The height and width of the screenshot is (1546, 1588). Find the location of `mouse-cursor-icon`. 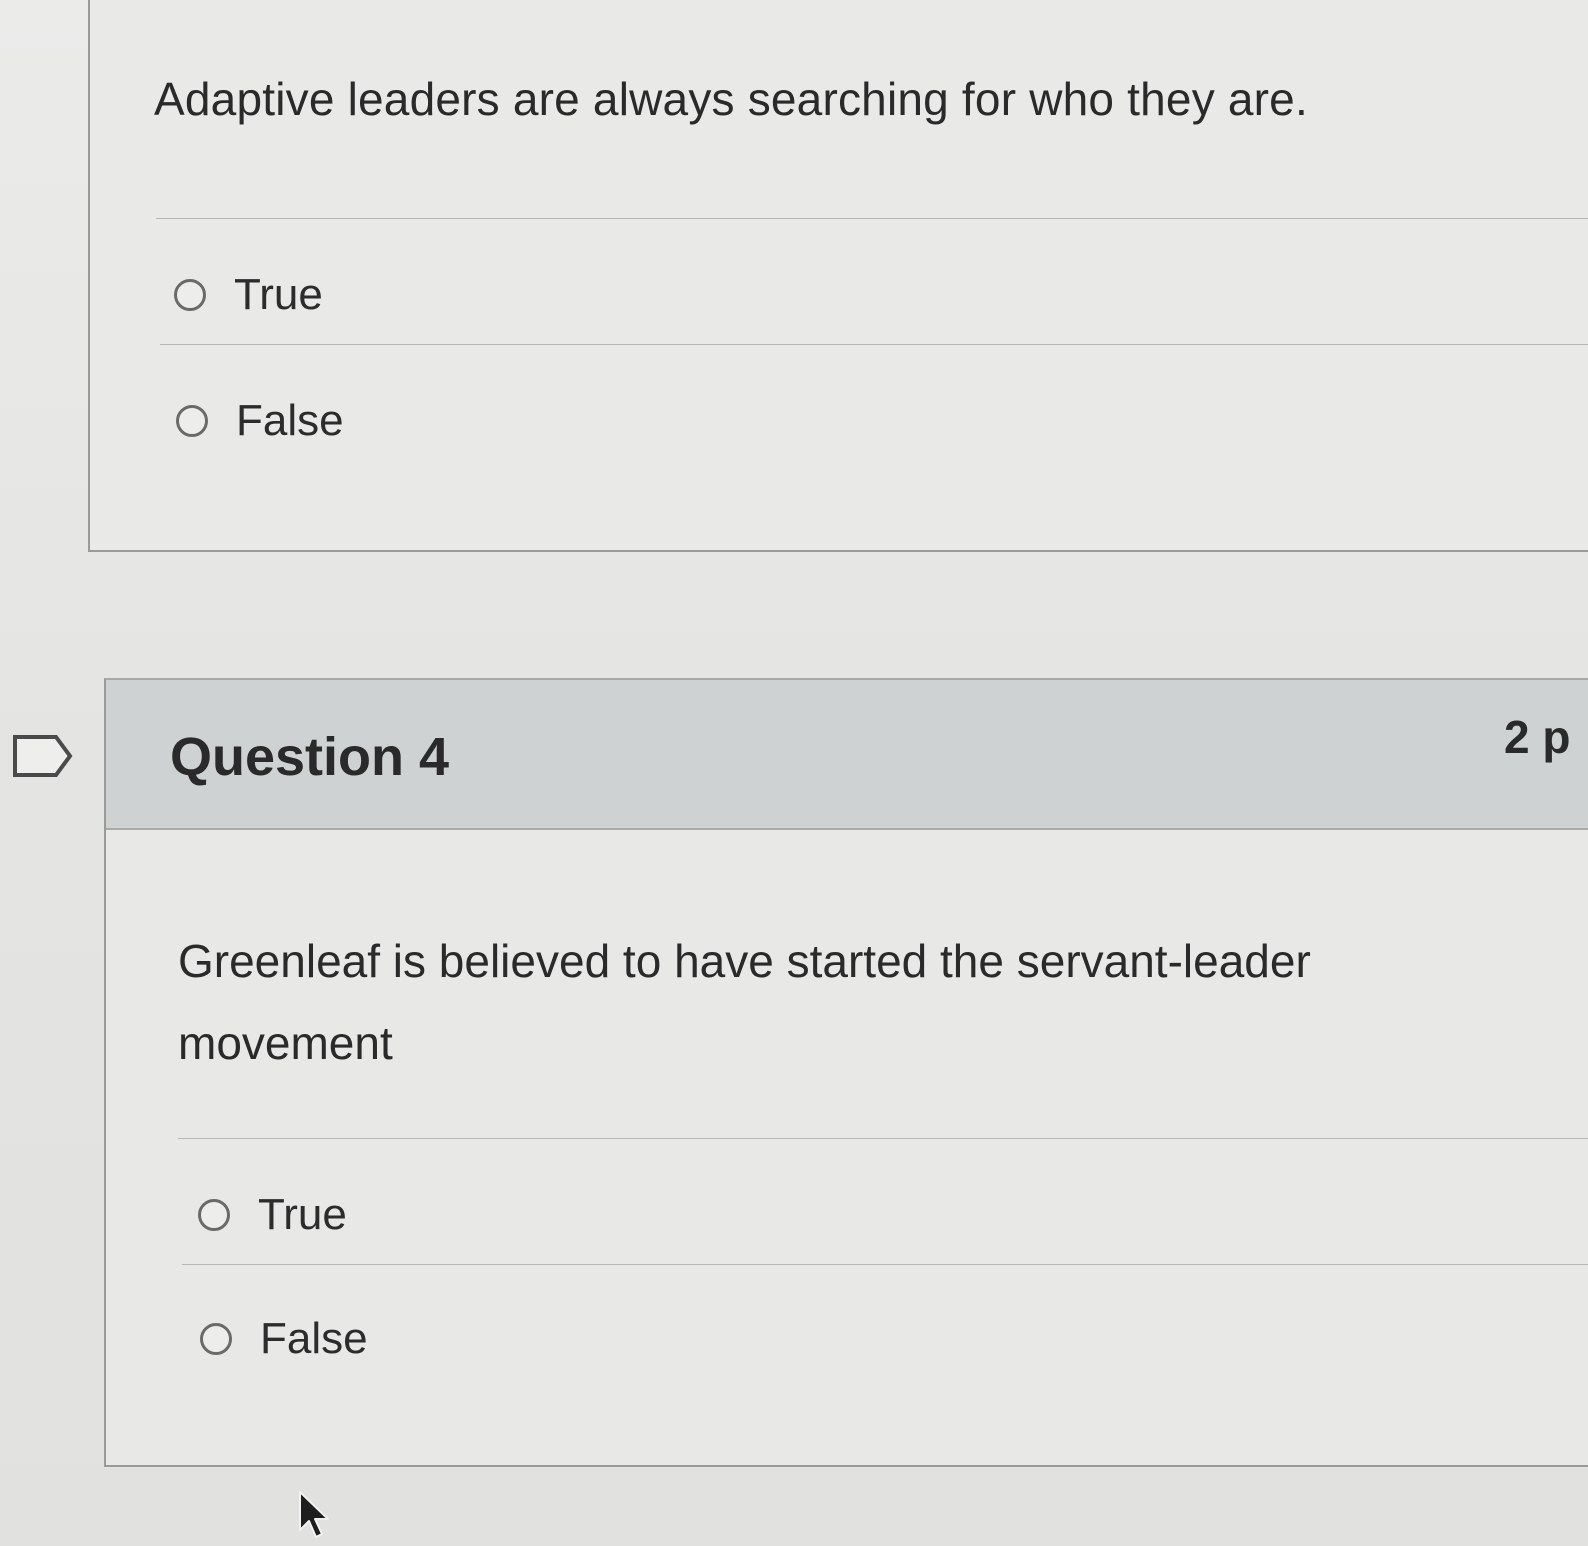

mouse-cursor-icon is located at coordinates (314, 1514).